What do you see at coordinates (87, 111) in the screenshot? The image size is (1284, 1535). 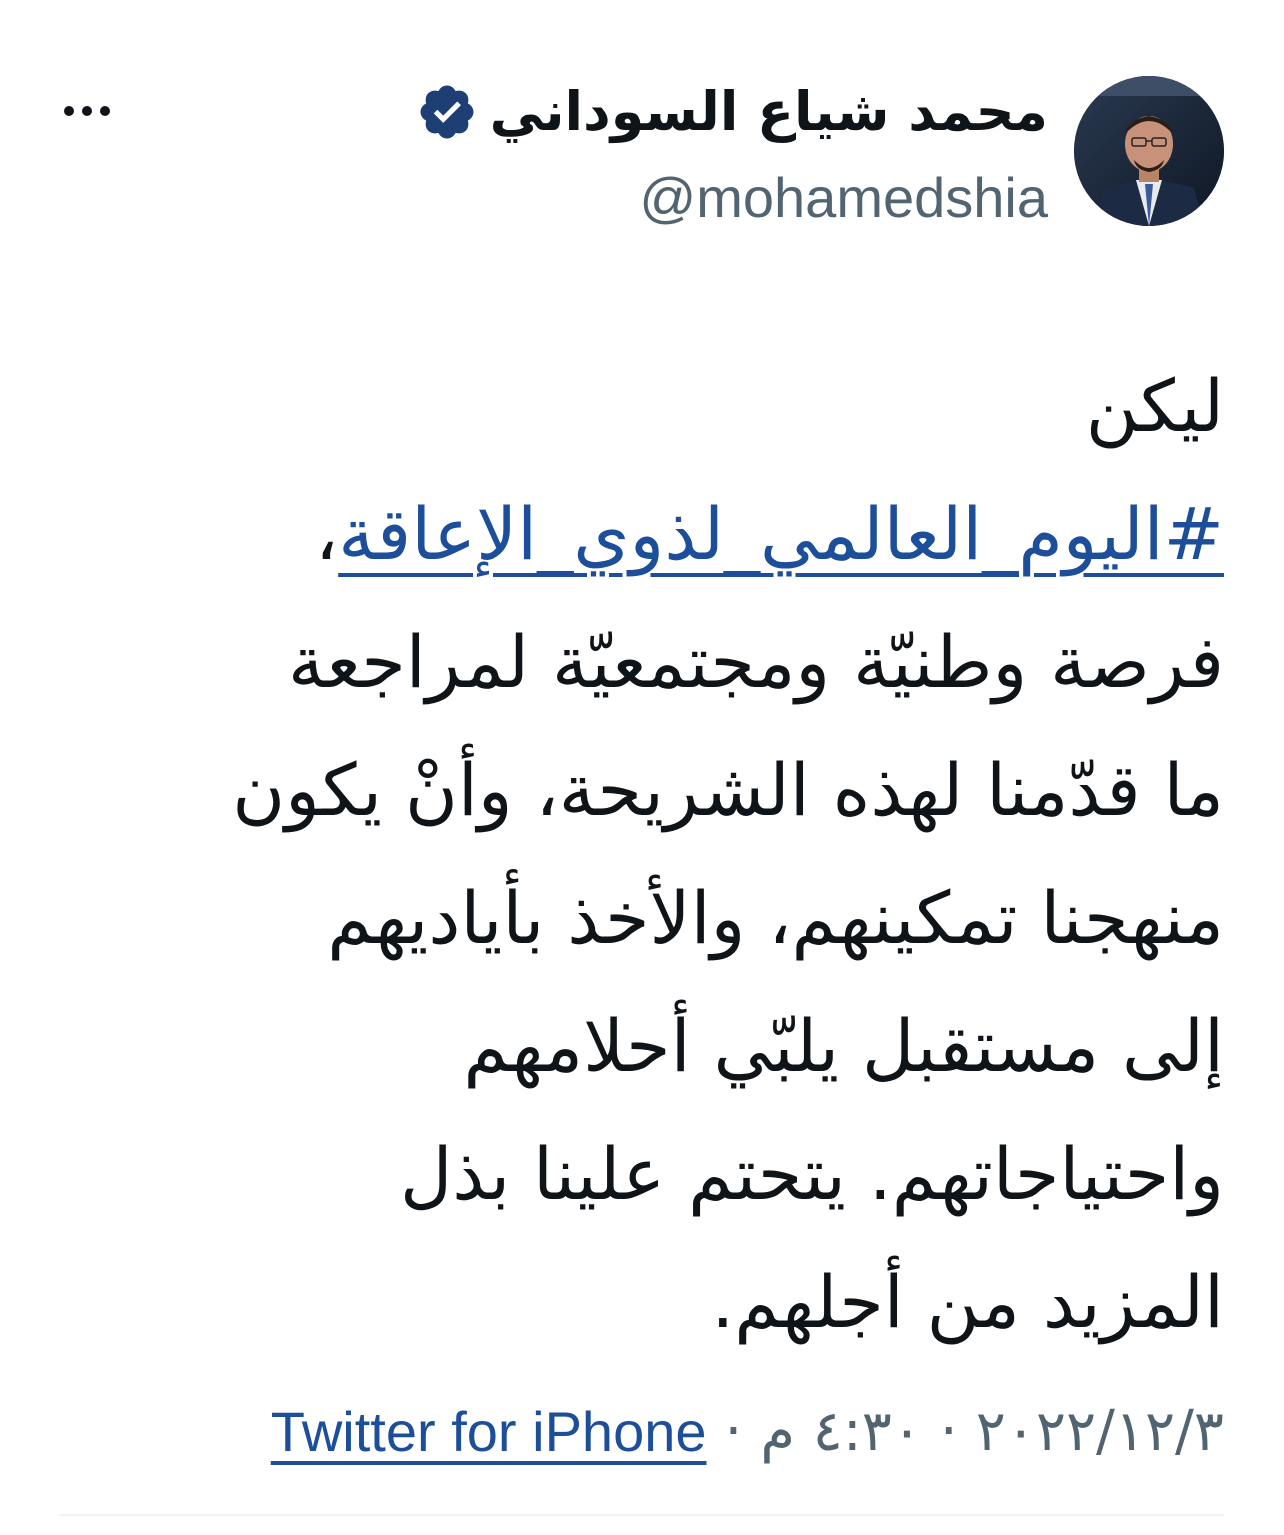 I see `more-options-icon` at bounding box center [87, 111].